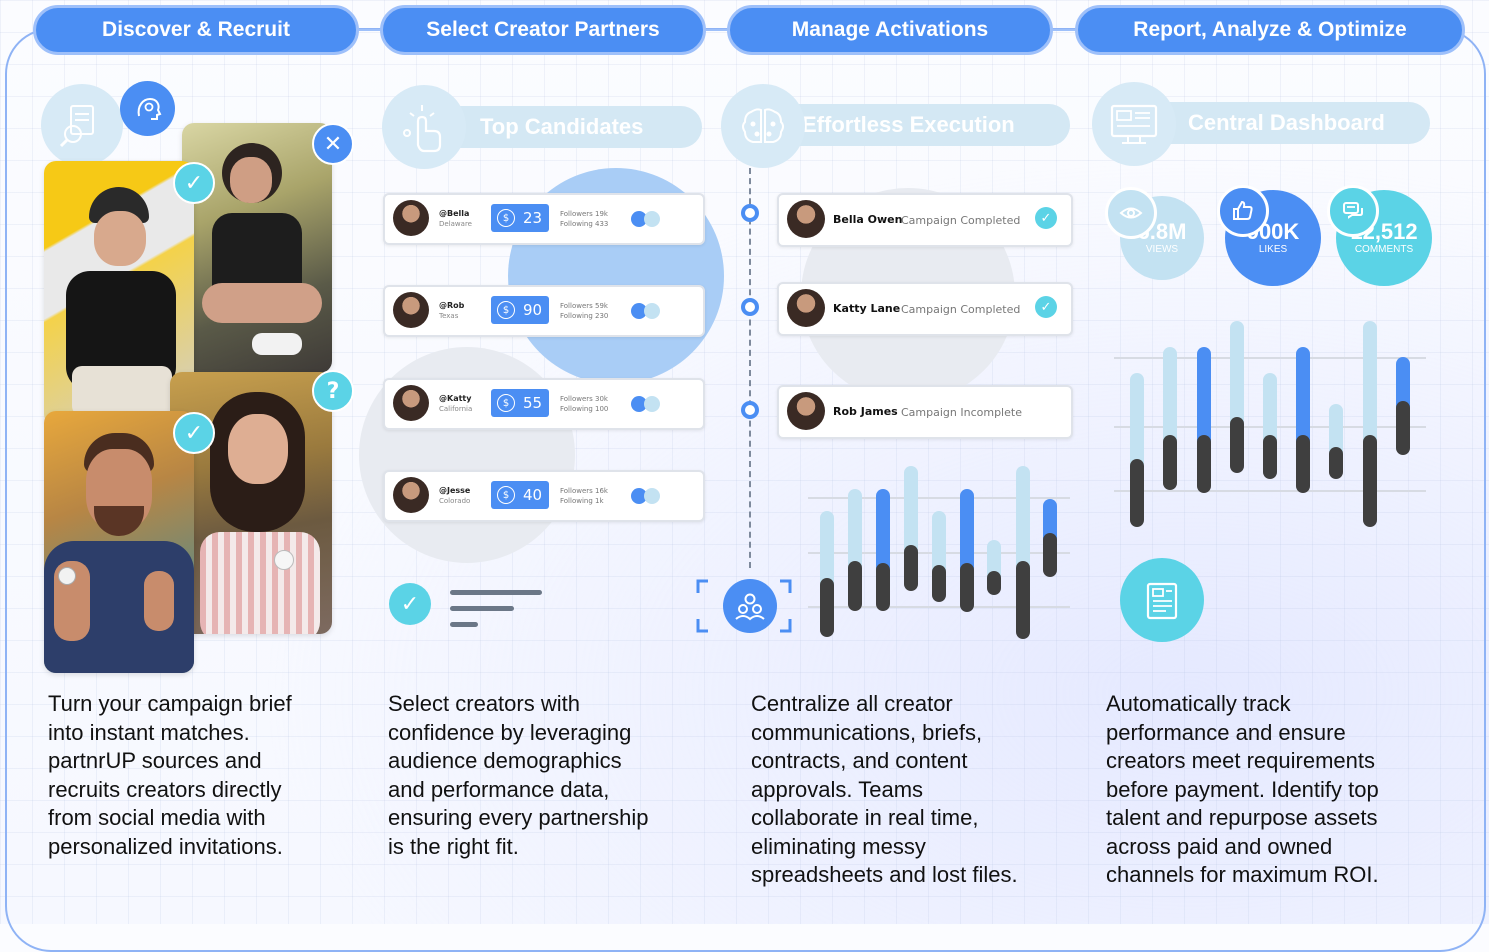 This screenshot has height=952, width=1489. What do you see at coordinates (884, 874) in the screenshot?
I see `description-line: spreadsheets and lost files.` at bounding box center [884, 874].